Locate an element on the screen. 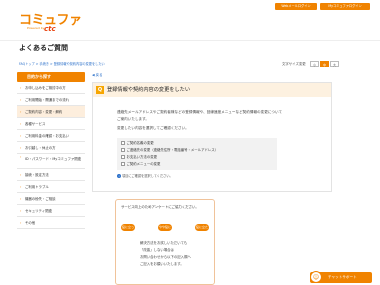 The image size is (380, 285). sidebar-item-label: 接続・設定方法 is located at coordinates (37, 175).